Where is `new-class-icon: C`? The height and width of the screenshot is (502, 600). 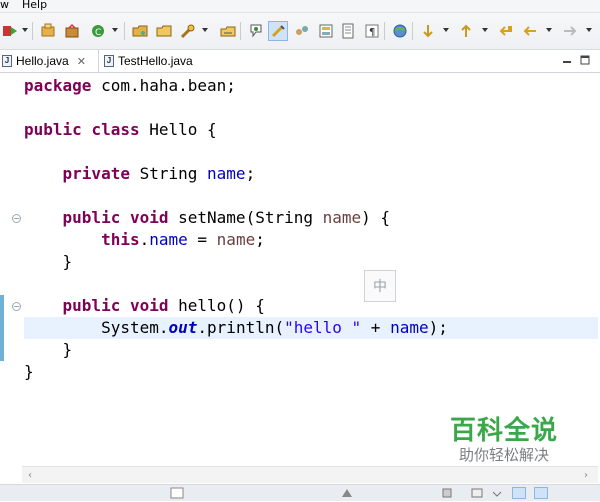 new-class-icon: C is located at coordinates (98, 31).